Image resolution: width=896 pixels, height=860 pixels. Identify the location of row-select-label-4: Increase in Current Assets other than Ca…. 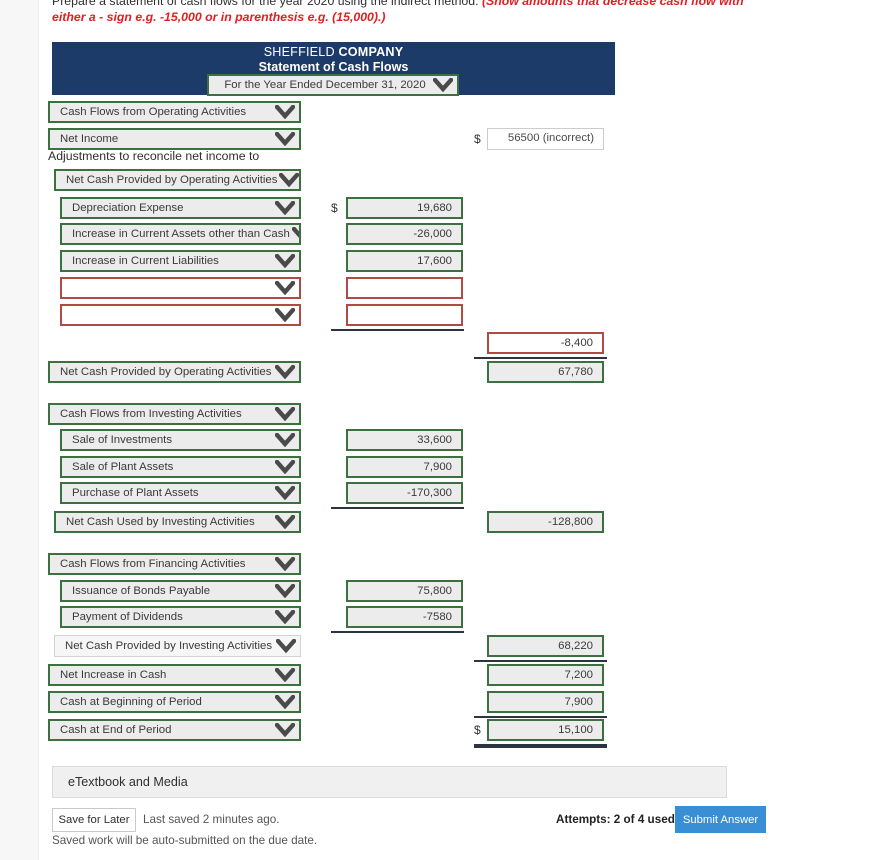
(181, 234).